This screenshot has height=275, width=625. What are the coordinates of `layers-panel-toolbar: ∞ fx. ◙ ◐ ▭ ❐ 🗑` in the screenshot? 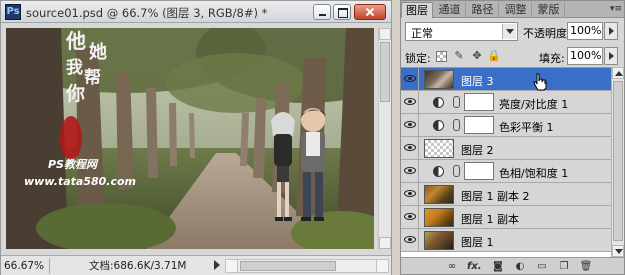 It's located at (512, 265).